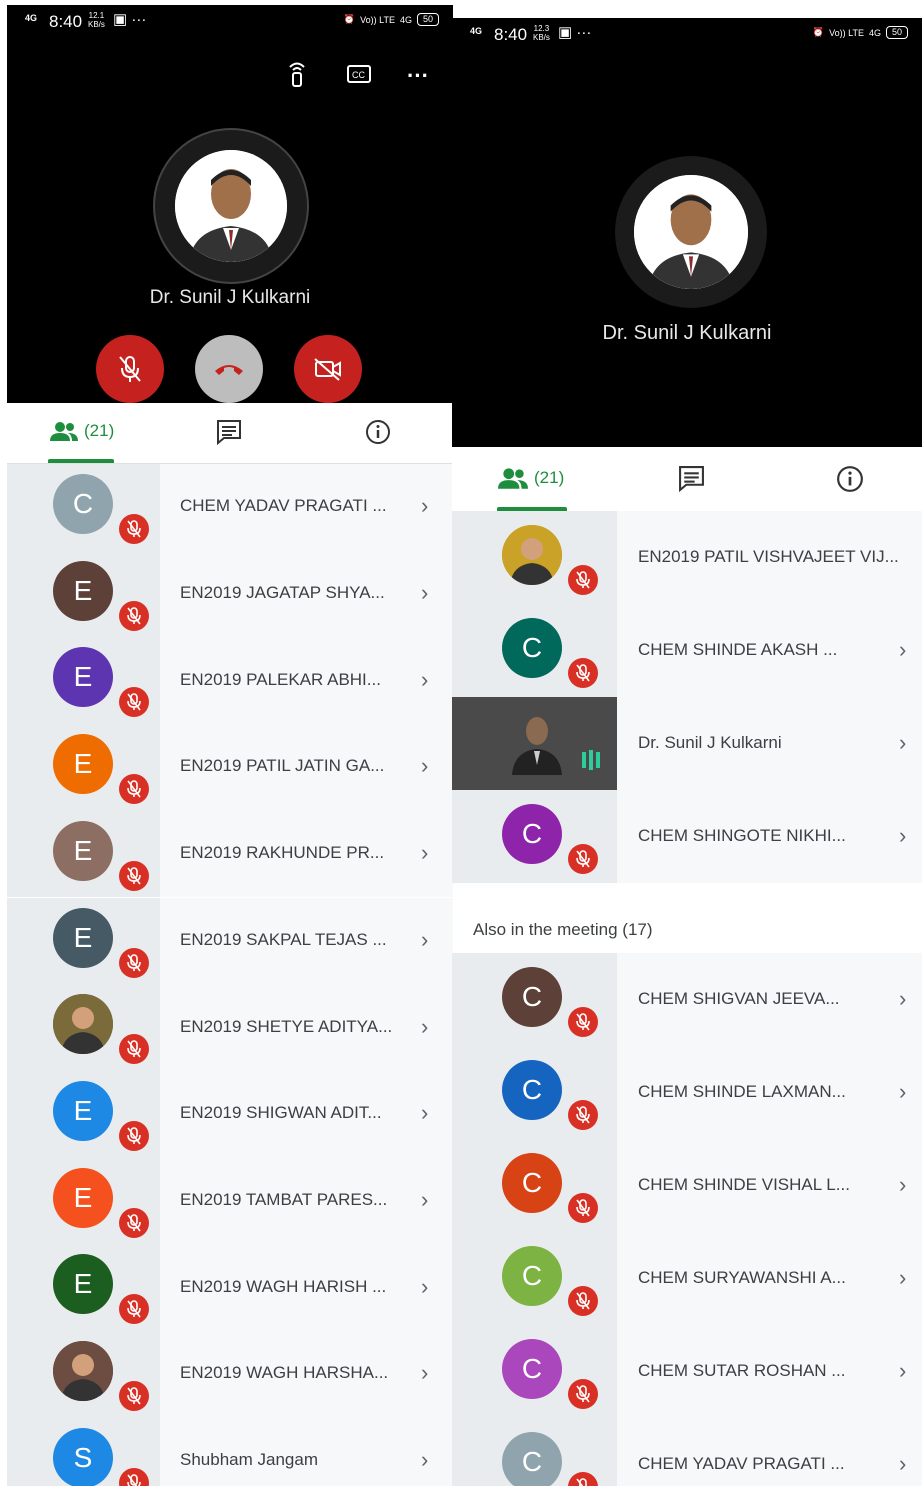  What do you see at coordinates (230, 297) in the screenshot?
I see `host-name: Dr. Sunil J Kulkarni` at bounding box center [230, 297].